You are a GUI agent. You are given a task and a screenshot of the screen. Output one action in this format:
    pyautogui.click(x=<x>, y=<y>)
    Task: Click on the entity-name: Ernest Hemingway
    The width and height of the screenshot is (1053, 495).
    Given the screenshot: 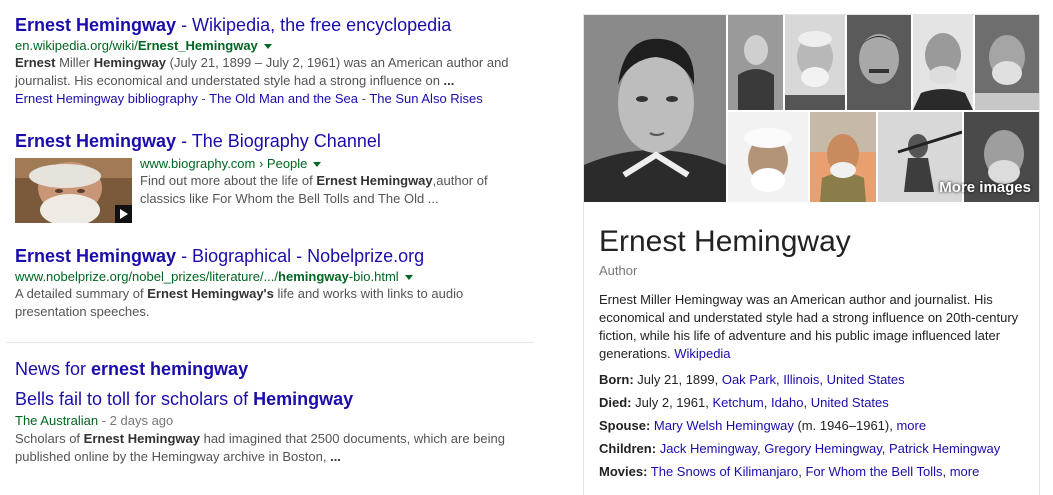 What is the action you would take?
    pyautogui.click(x=725, y=241)
    